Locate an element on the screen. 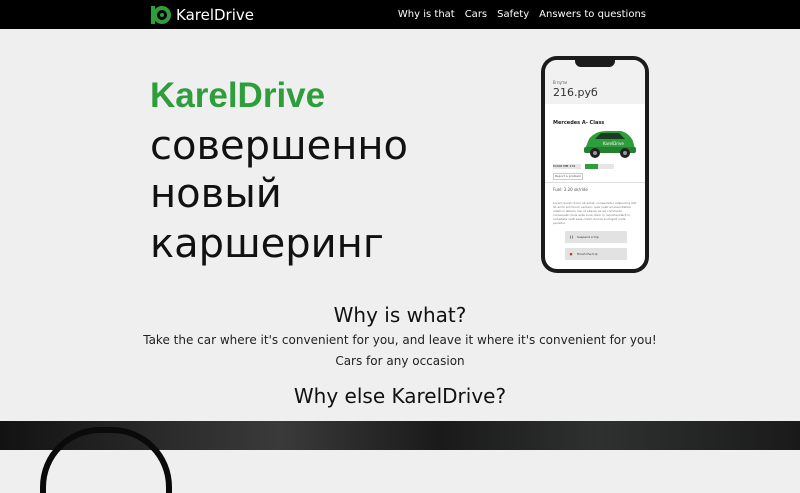  nav-link-faq: Answers to questions is located at coordinates (592, 14).